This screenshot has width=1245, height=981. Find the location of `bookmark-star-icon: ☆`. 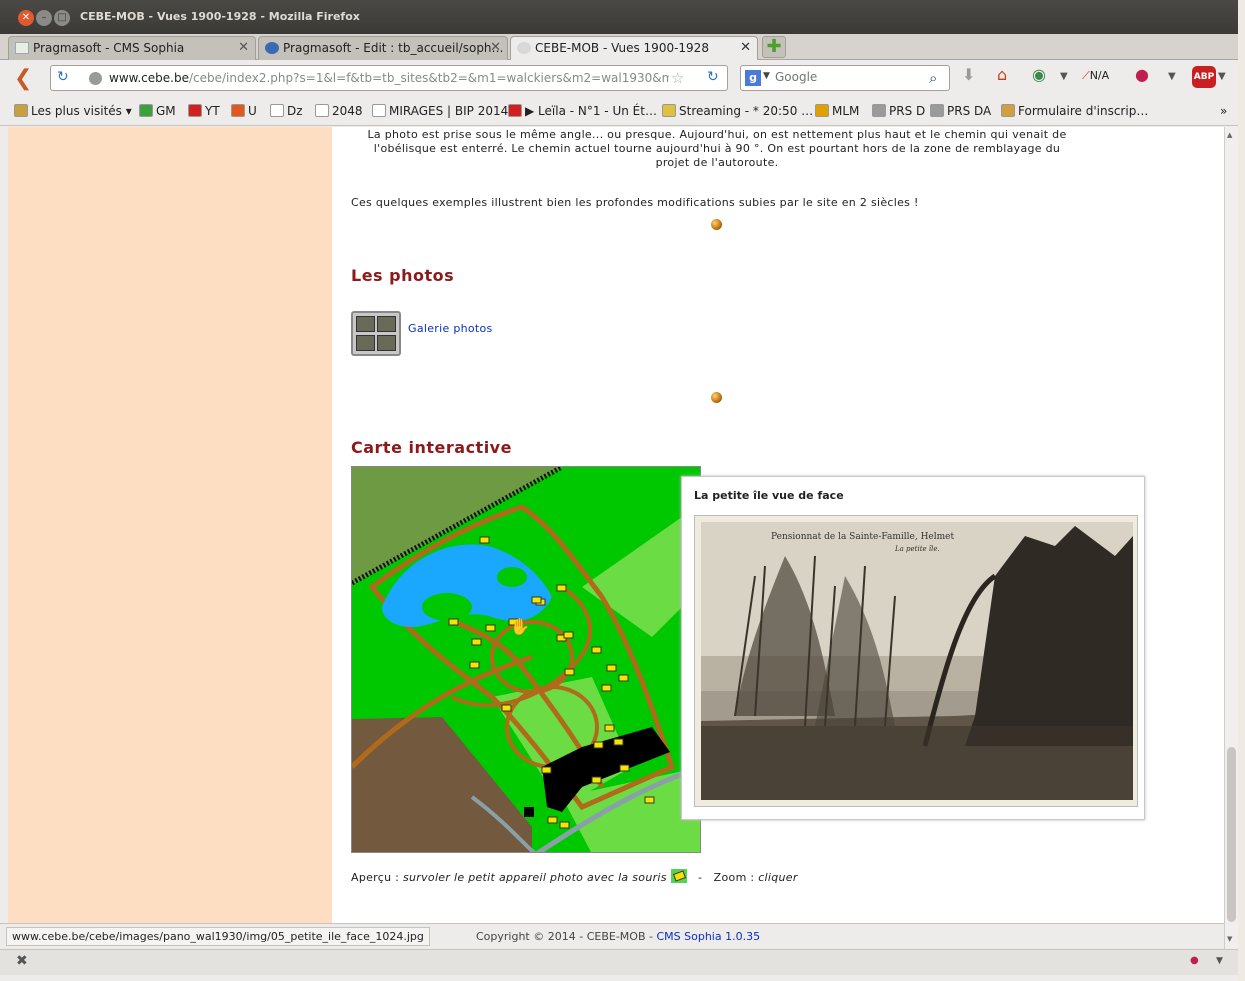

bookmark-star-icon: ☆ is located at coordinates (677, 78).